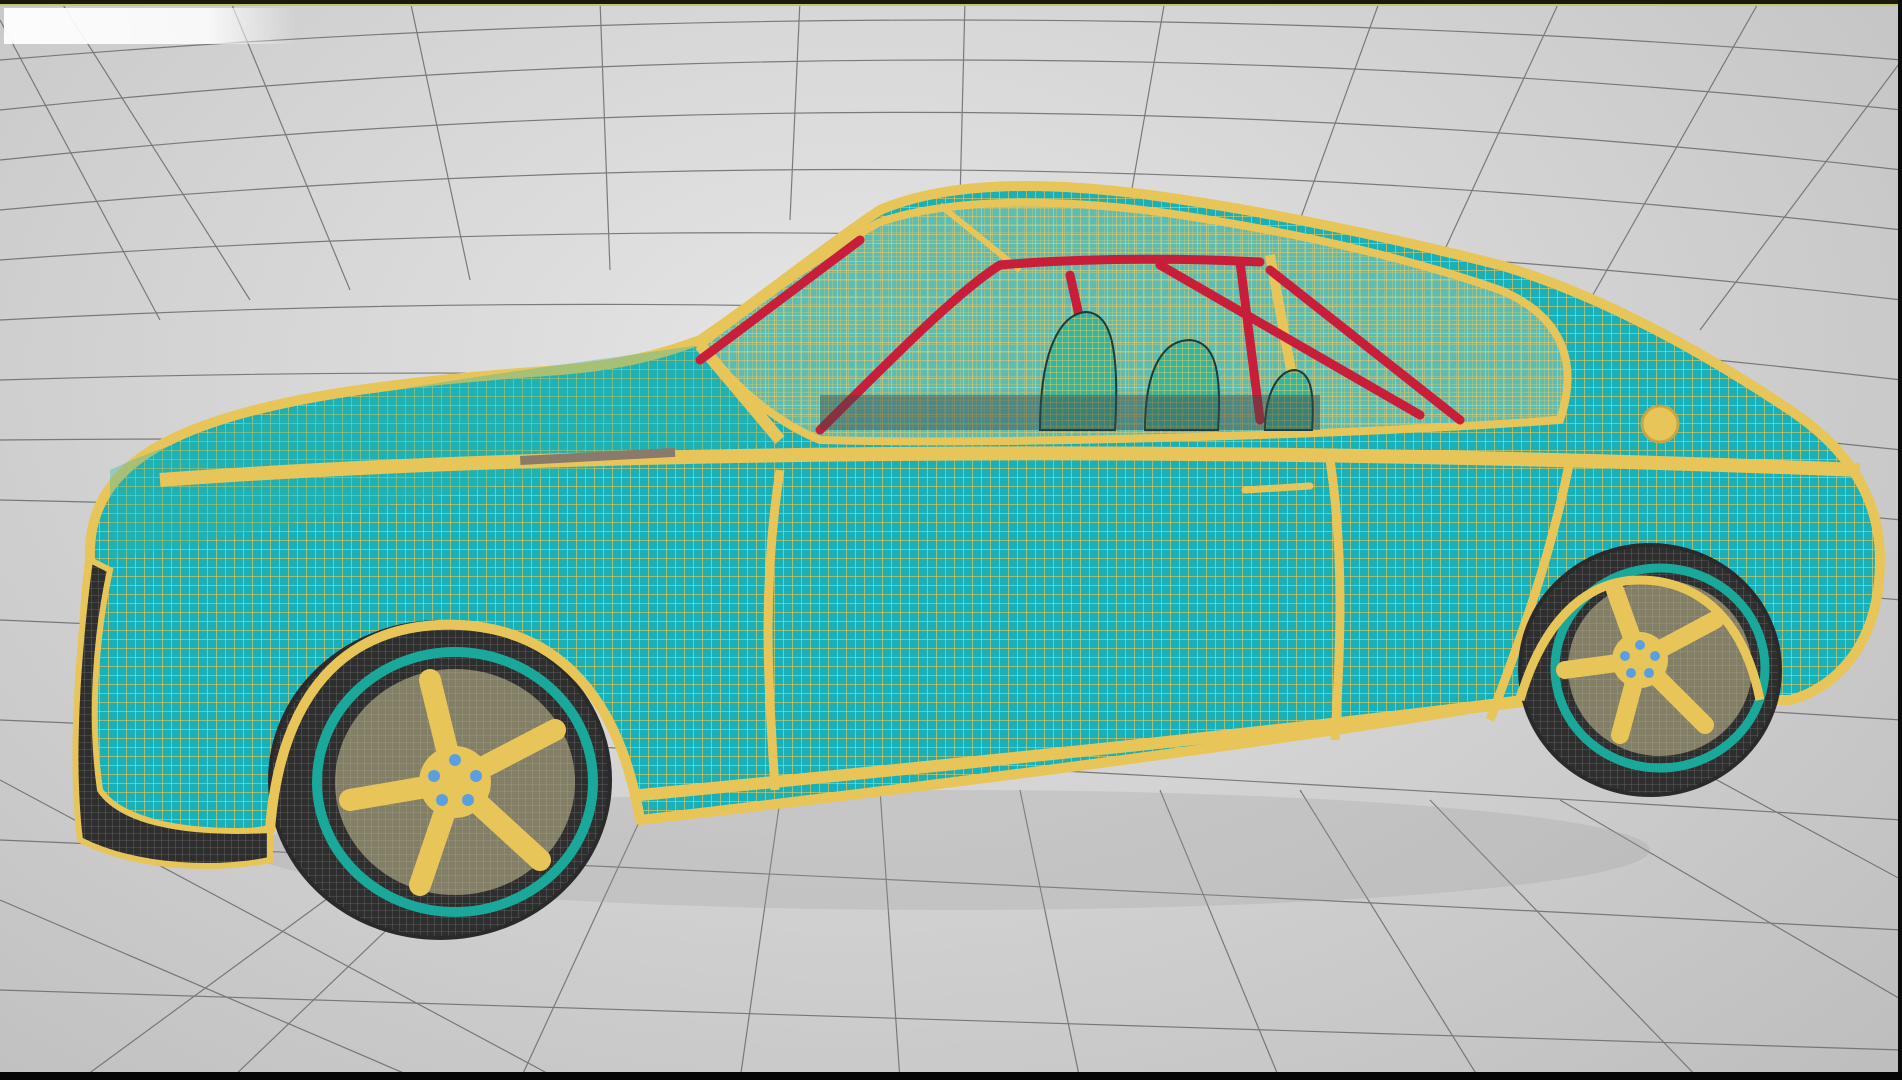 The height and width of the screenshot is (1080, 1902). What do you see at coordinates (951, 1076) in the screenshot?
I see `viewport-bottom-border` at bounding box center [951, 1076].